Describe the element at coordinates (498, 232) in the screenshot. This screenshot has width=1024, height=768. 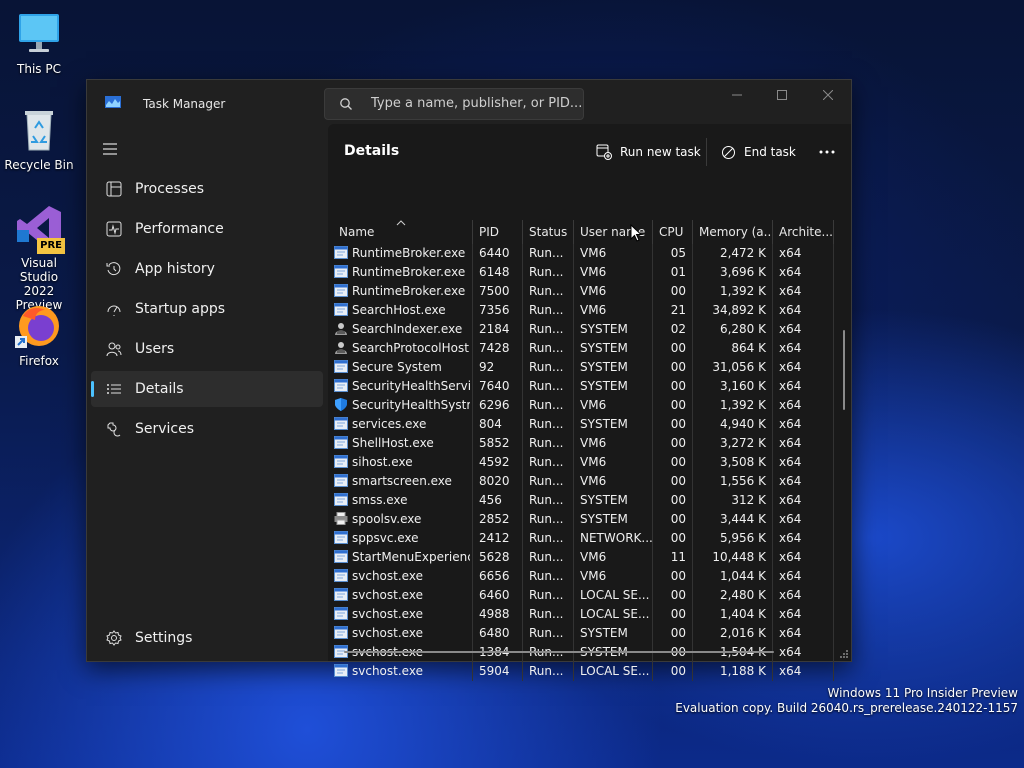
I see `column-header-pid: PID` at that location.